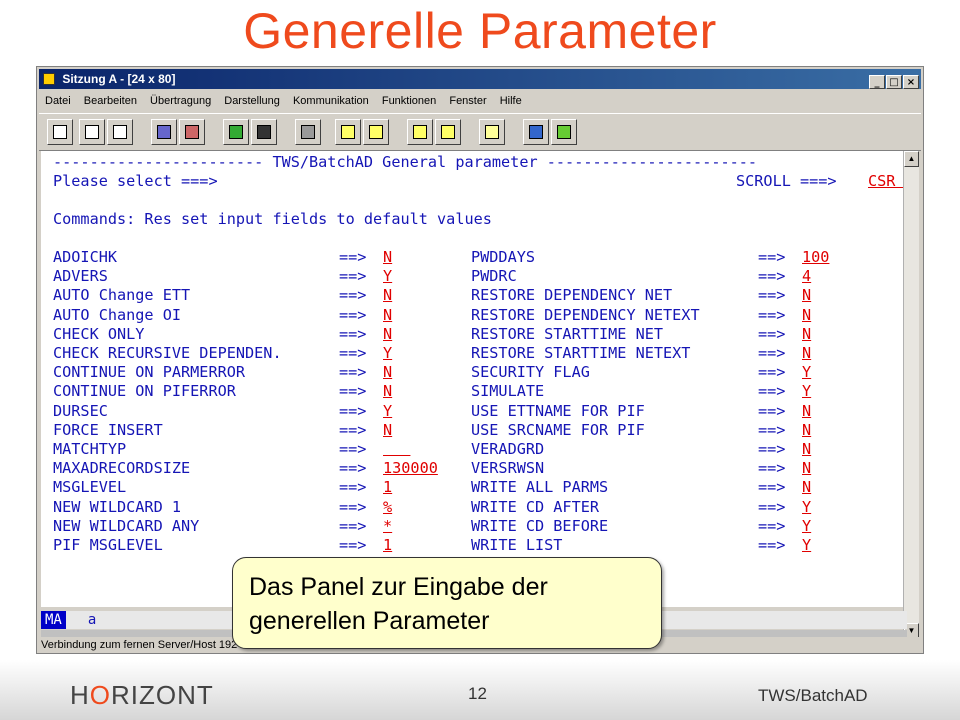  What do you see at coordinates (90, 487) in the screenshot?
I see `param-name: MSGLEVEL` at bounding box center [90, 487].